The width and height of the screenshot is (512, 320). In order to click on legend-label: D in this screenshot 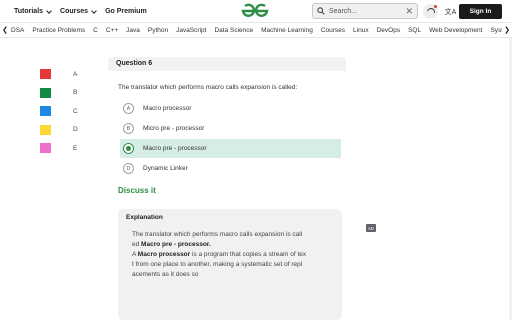, I will do `click(75, 130)`.